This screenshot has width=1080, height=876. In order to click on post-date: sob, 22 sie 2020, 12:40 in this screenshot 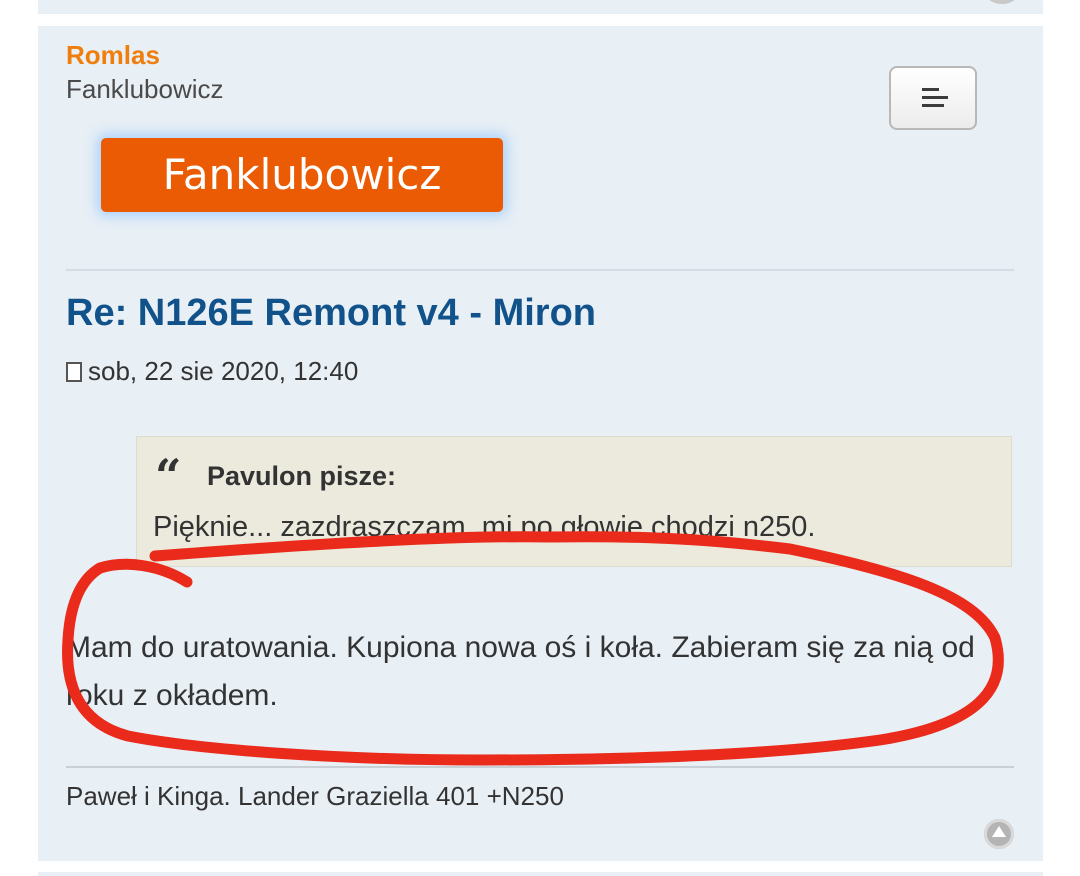, I will do `click(223, 371)`.